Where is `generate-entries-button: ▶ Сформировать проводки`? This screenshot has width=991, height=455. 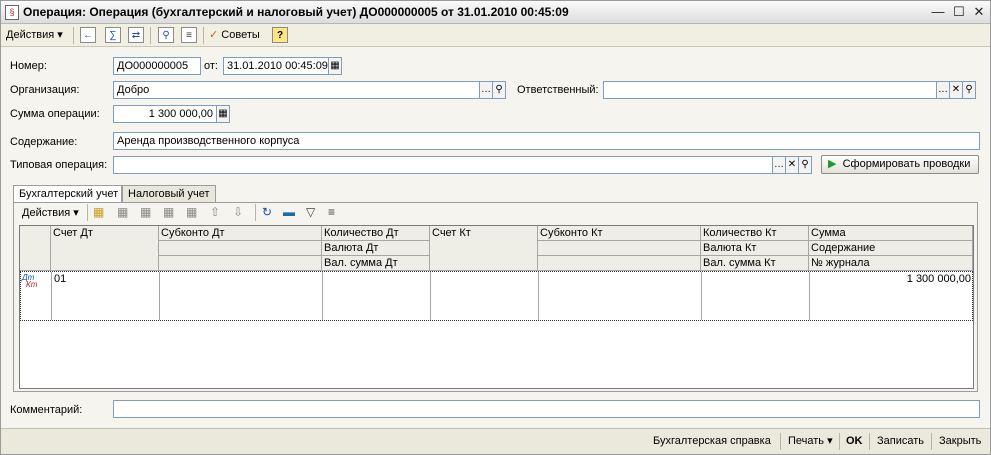 generate-entries-button: ▶ Сформировать проводки is located at coordinates (900, 164).